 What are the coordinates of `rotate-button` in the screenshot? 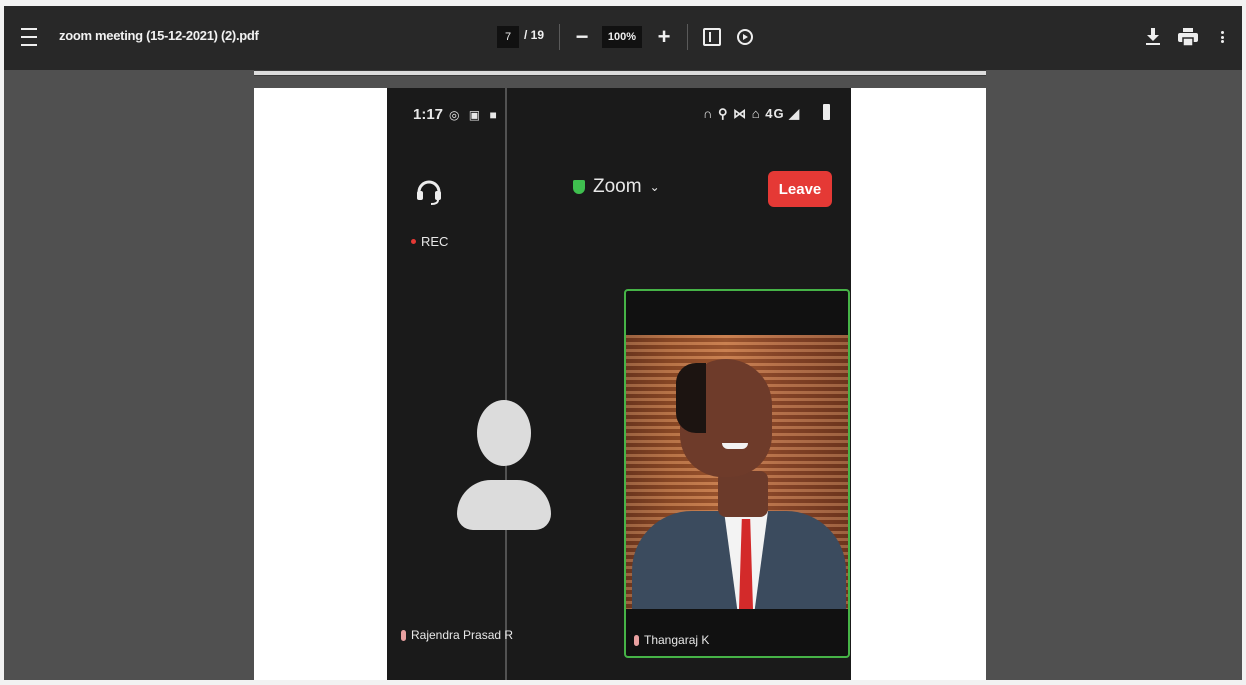 It's located at (745, 37).